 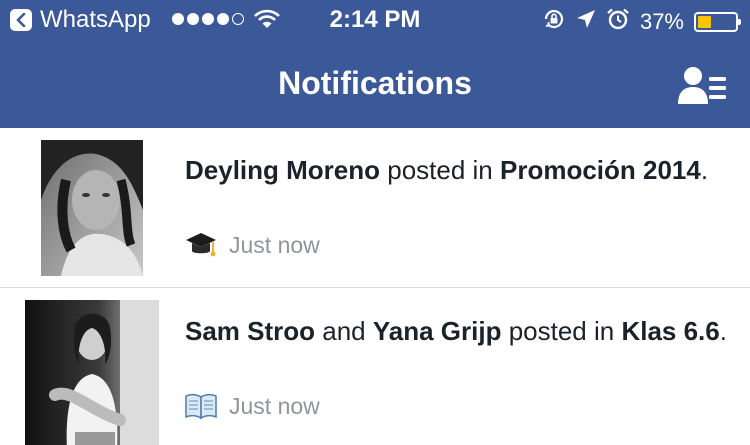 What do you see at coordinates (670, 331) in the screenshot?
I see `group-name: Klas 6.6` at bounding box center [670, 331].